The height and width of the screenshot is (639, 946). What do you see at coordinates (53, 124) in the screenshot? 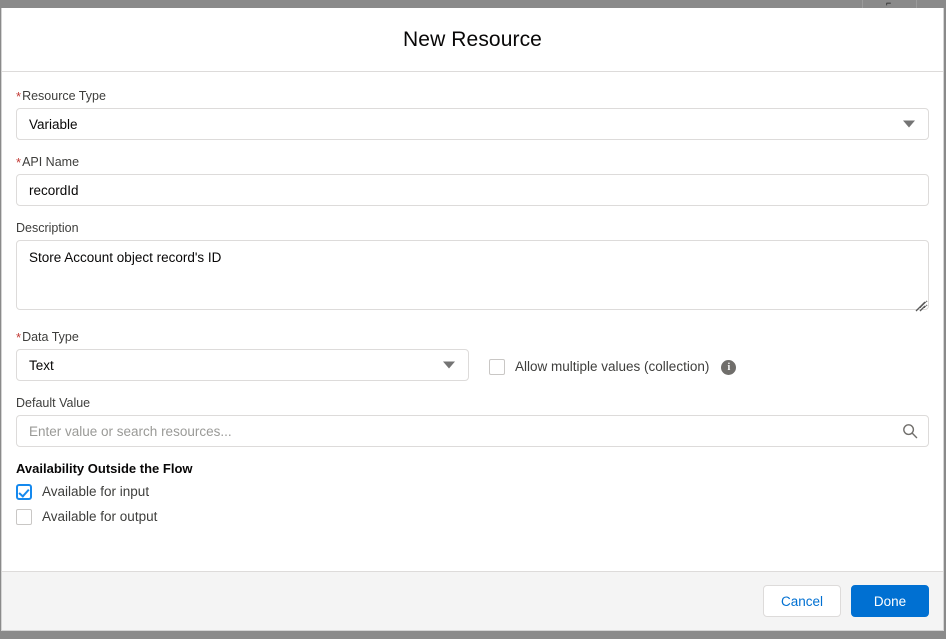
I see `resource-type-value: Variable` at bounding box center [53, 124].